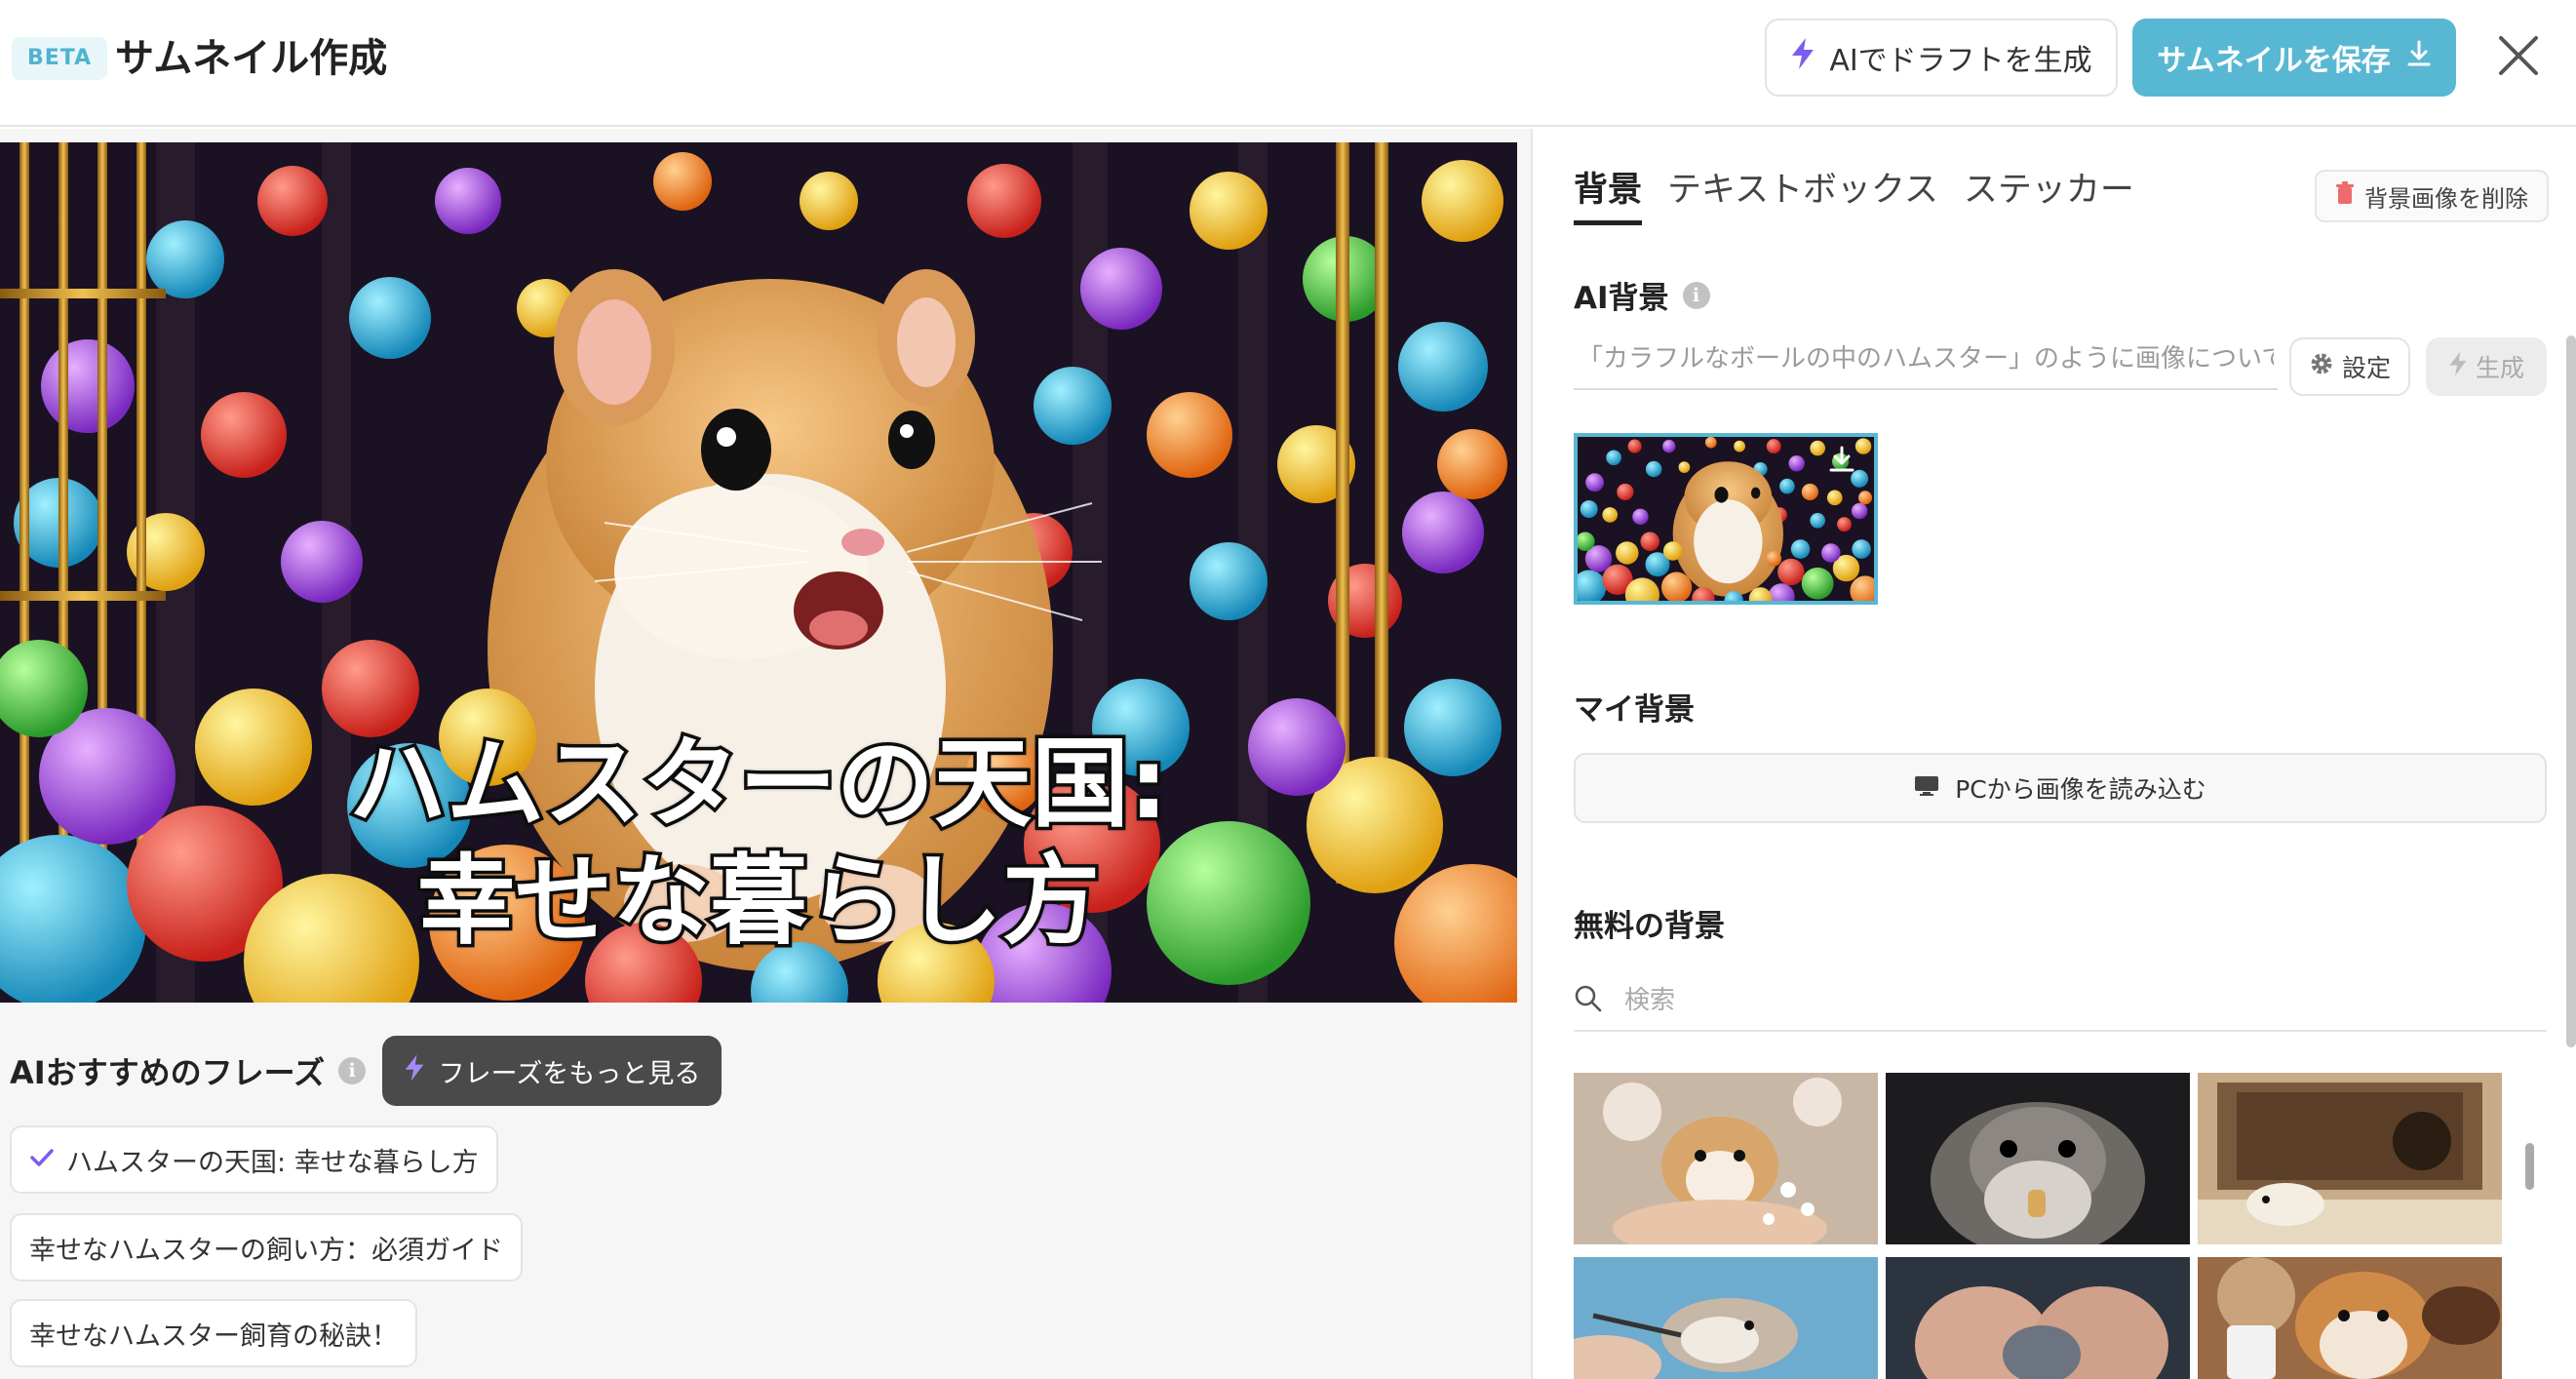  I want to click on phrase-label: ハムスターの天国: 幸せな暮らし方, so click(272, 1162).